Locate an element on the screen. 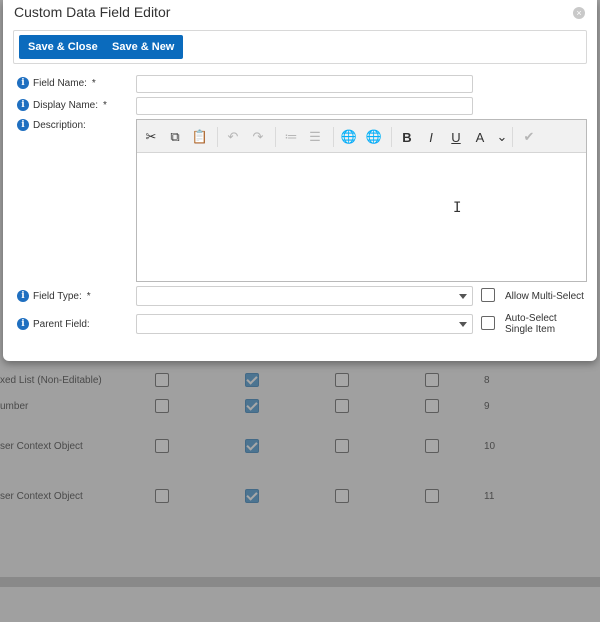 This screenshot has height=622, width=600. description-label: i Description: is located at coordinates (51, 125).